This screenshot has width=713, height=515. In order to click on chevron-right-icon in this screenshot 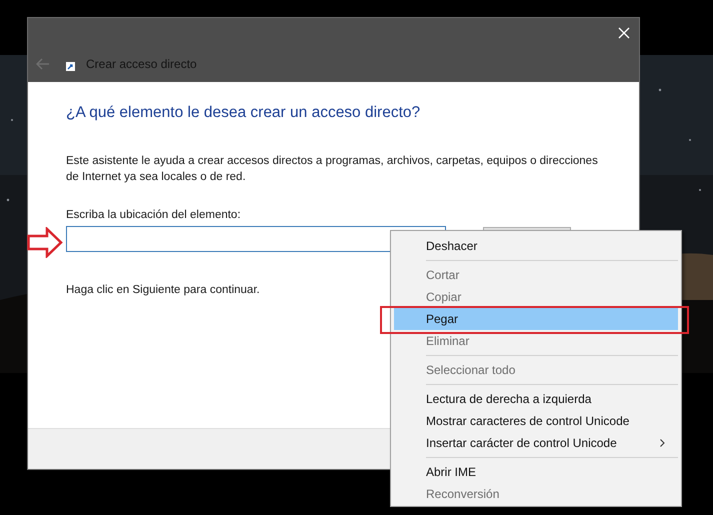, I will do `click(662, 443)`.